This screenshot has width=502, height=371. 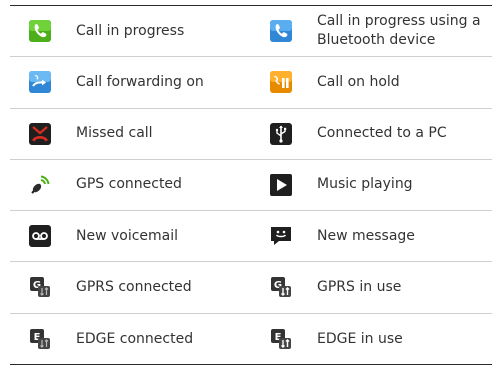 I want to click on usb-icon, so click(x=281, y=133).